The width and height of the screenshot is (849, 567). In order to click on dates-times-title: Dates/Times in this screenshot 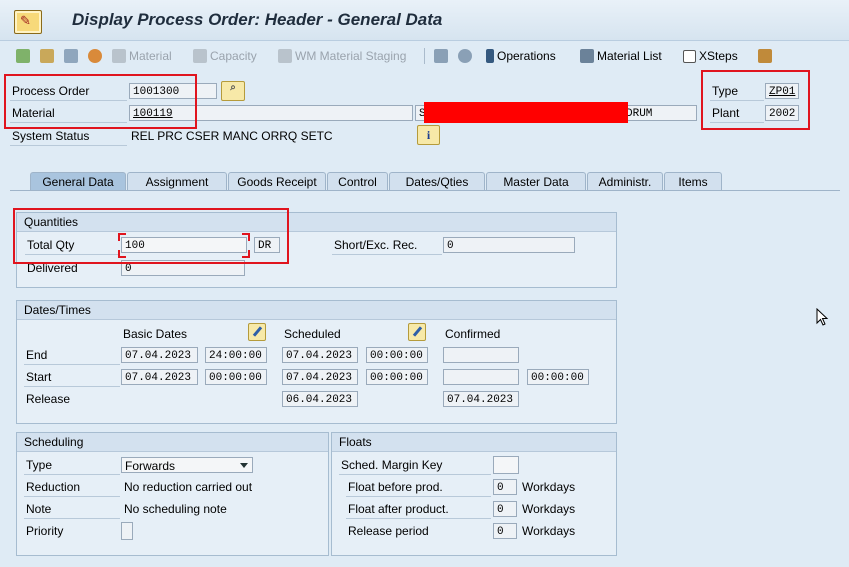, I will do `click(316, 310)`.